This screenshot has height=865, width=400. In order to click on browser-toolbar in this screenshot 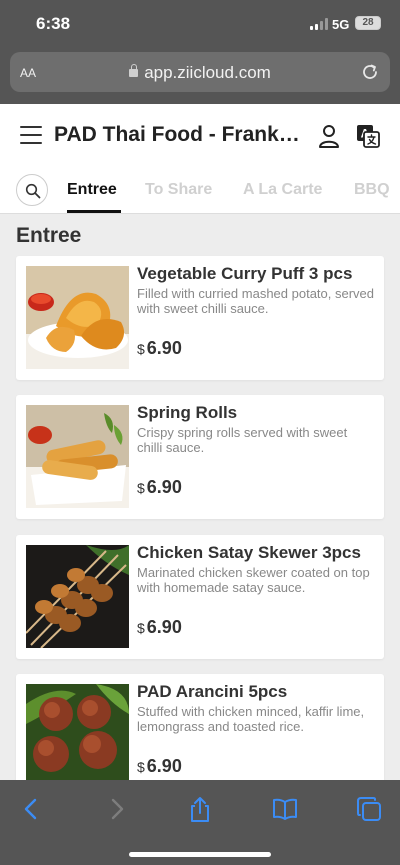, I will do `click(200, 822)`.